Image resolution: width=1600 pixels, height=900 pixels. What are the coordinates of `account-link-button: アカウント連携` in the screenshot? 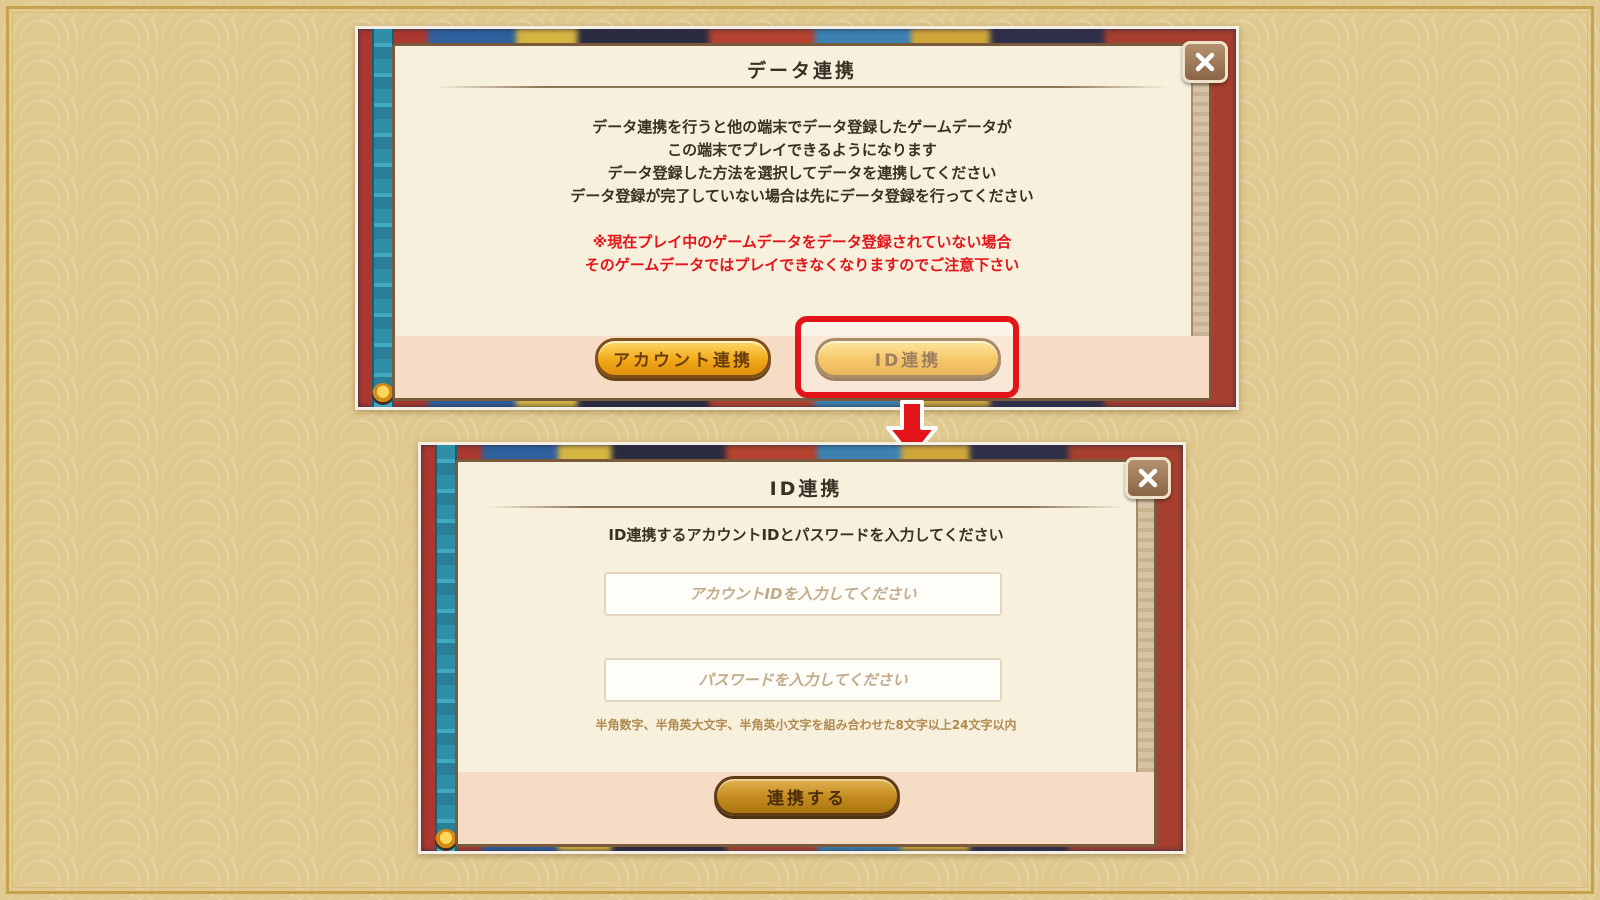 It's located at (683, 358).